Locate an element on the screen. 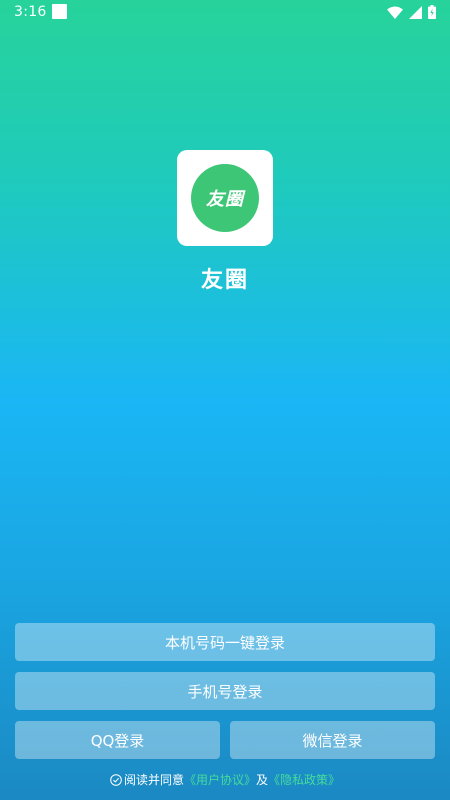 The width and height of the screenshot is (450, 800). agreement-and: 及 is located at coordinates (262, 780).